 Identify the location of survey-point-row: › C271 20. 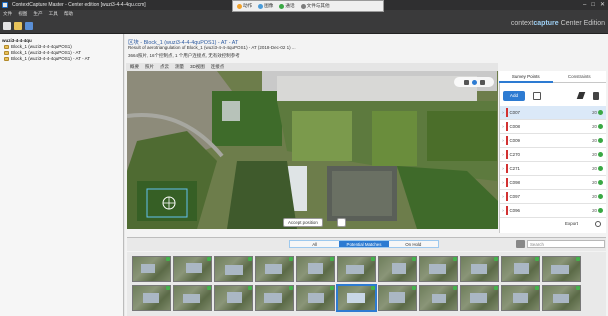
(553, 169).